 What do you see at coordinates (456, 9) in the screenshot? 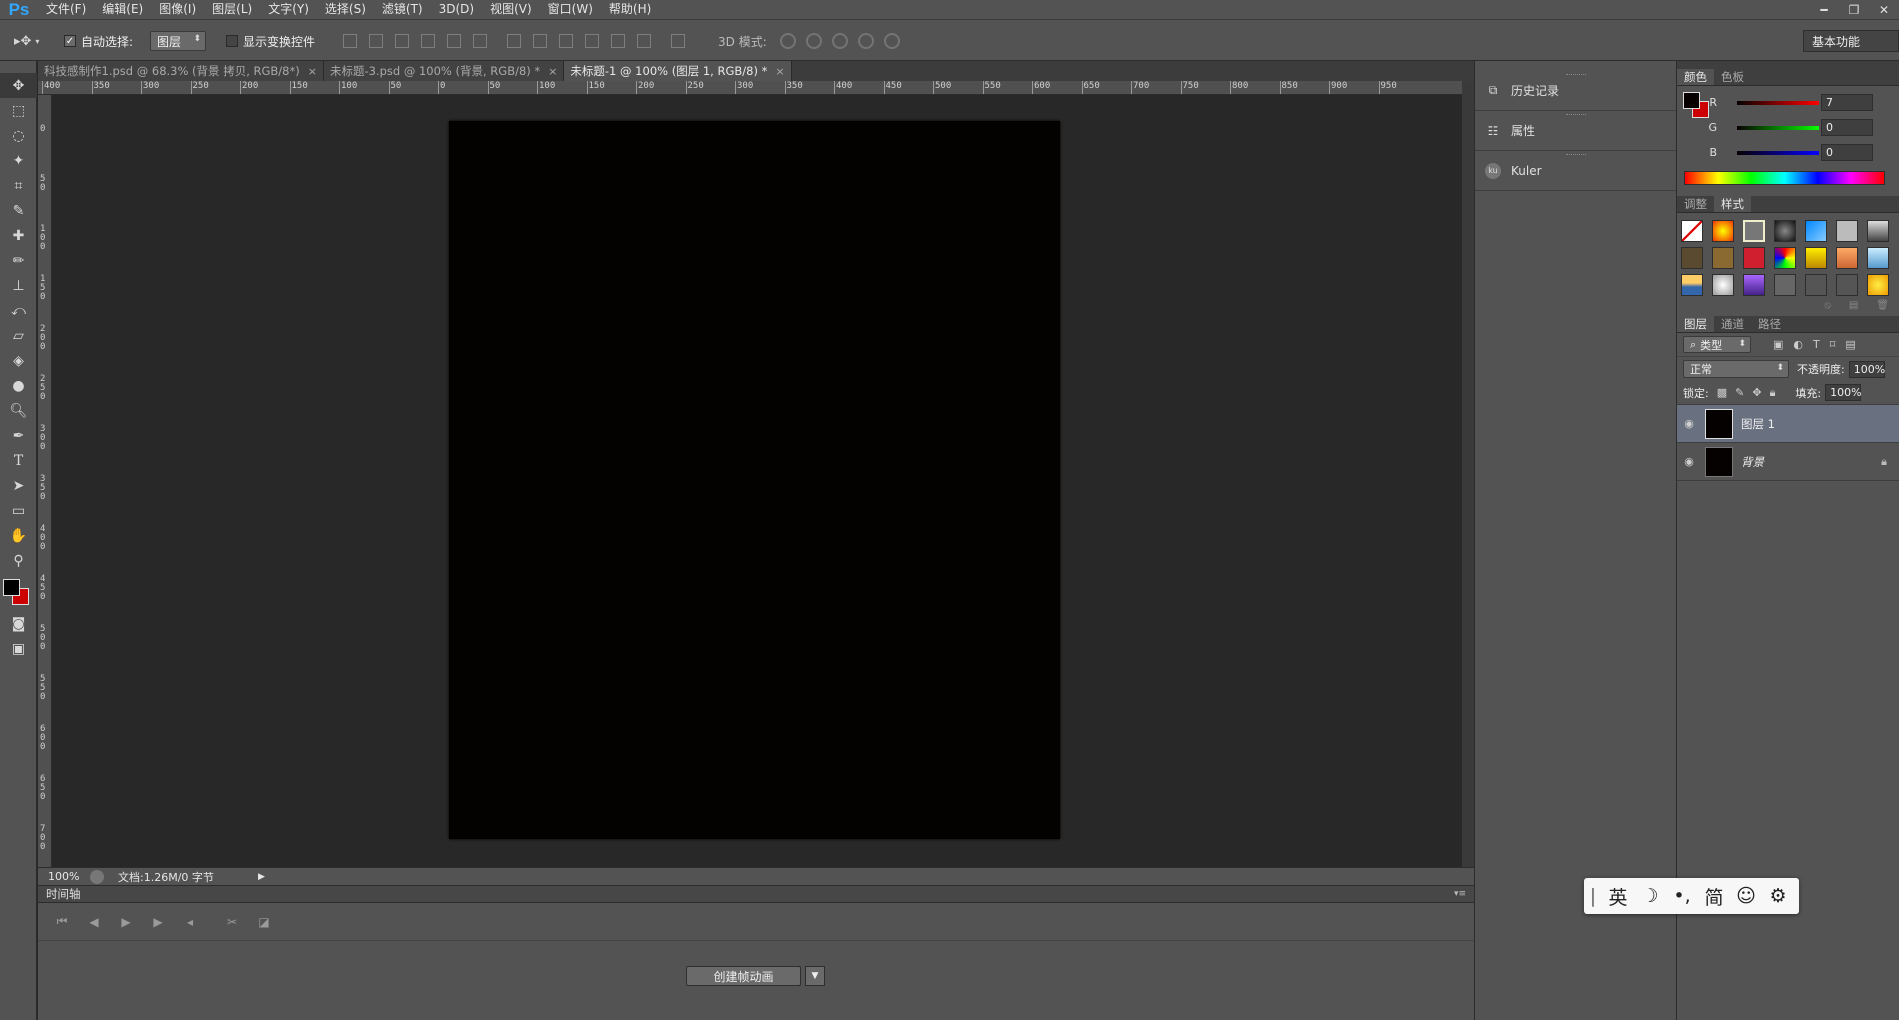
I see `menu-3d: 3D(D)` at bounding box center [456, 9].